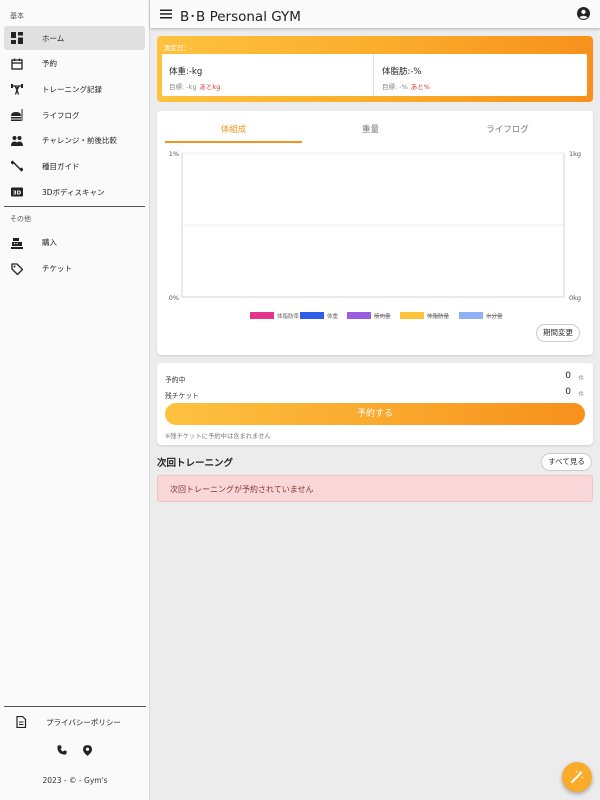 Image resolution: width=600 pixels, height=800 pixels. I want to click on calendar-icon, so click(17, 64).